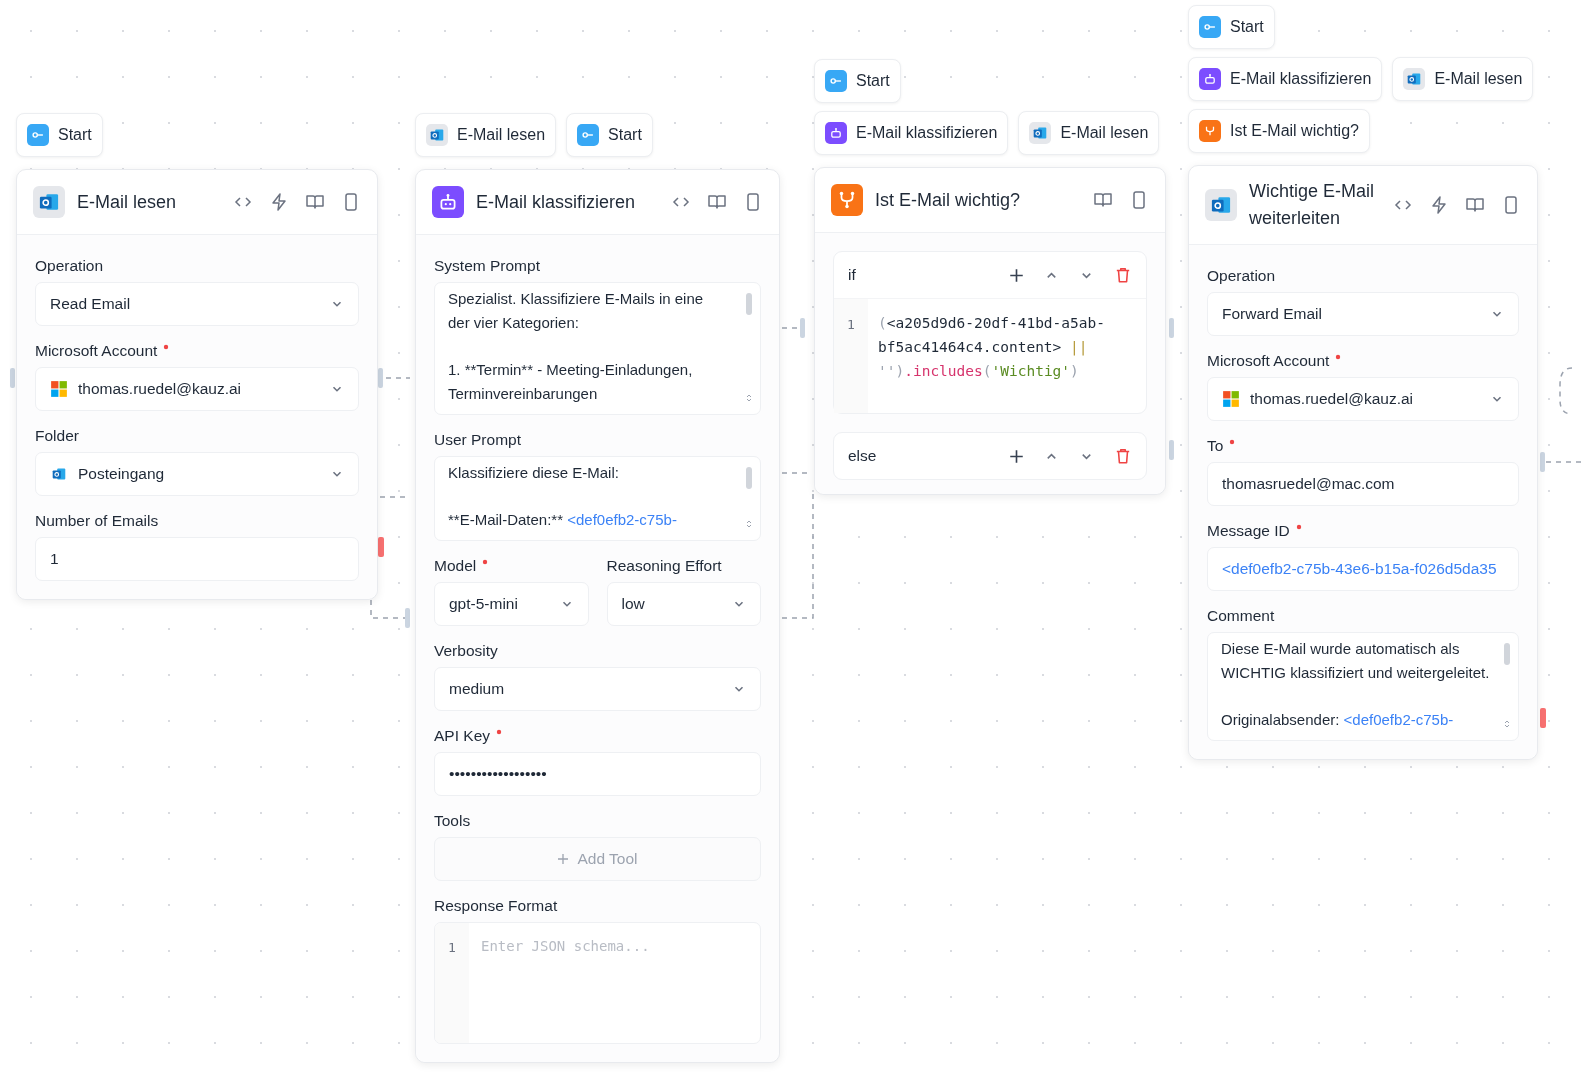 The height and width of the screenshot is (1074, 1582). What do you see at coordinates (1248, 531) in the screenshot?
I see `field-label: Message ID` at bounding box center [1248, 531].